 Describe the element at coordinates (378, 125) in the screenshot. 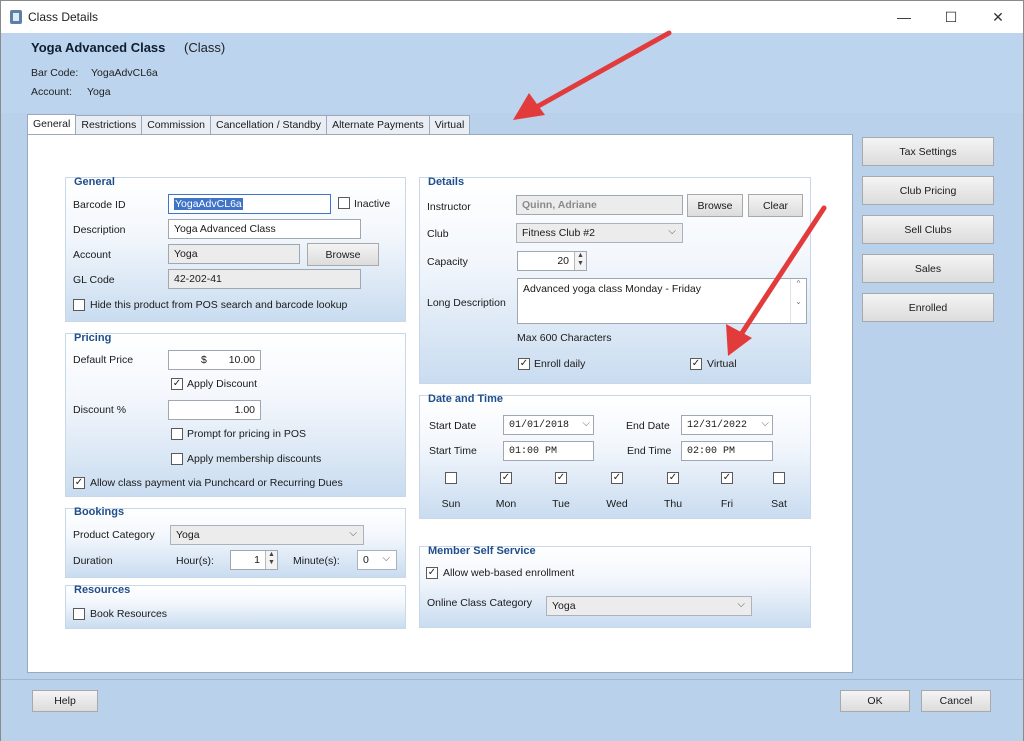

I see `tab-alternate-payments: Alternate Payments` at that location.